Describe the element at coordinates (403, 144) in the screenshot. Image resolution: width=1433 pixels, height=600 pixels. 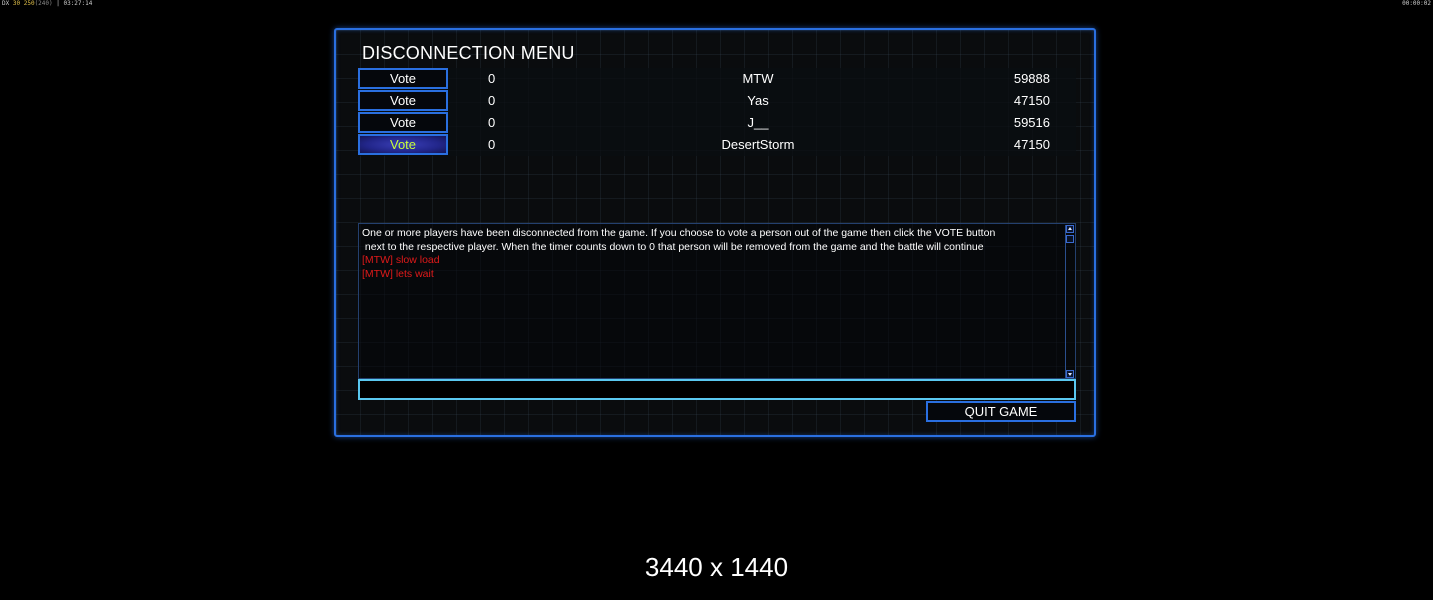
I see `vote-button-selected: Vote` at that location.